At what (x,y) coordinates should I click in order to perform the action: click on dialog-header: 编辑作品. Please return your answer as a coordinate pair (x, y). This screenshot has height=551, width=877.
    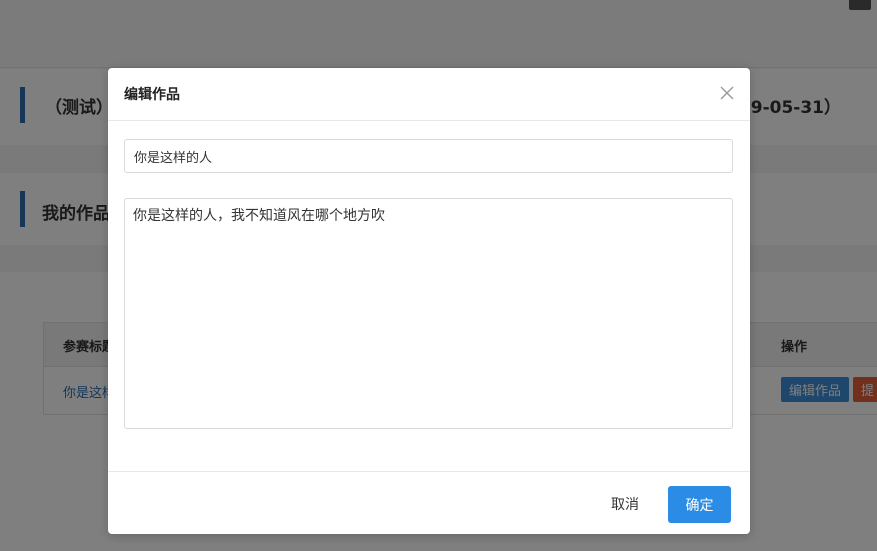
    Looking at the image, I should click on (429, 94).